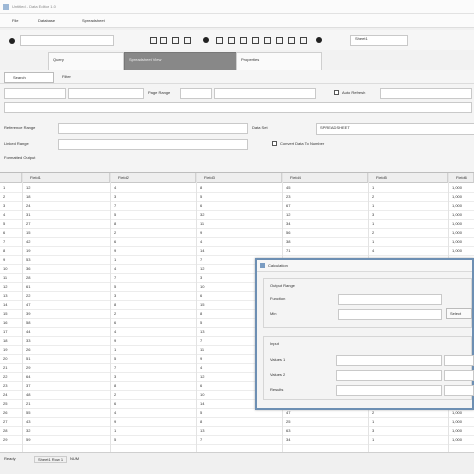  What do you see at coordinates (274, 143) in the screenshot?
I see `convert-checkbox` at bounding box center [274, 143].